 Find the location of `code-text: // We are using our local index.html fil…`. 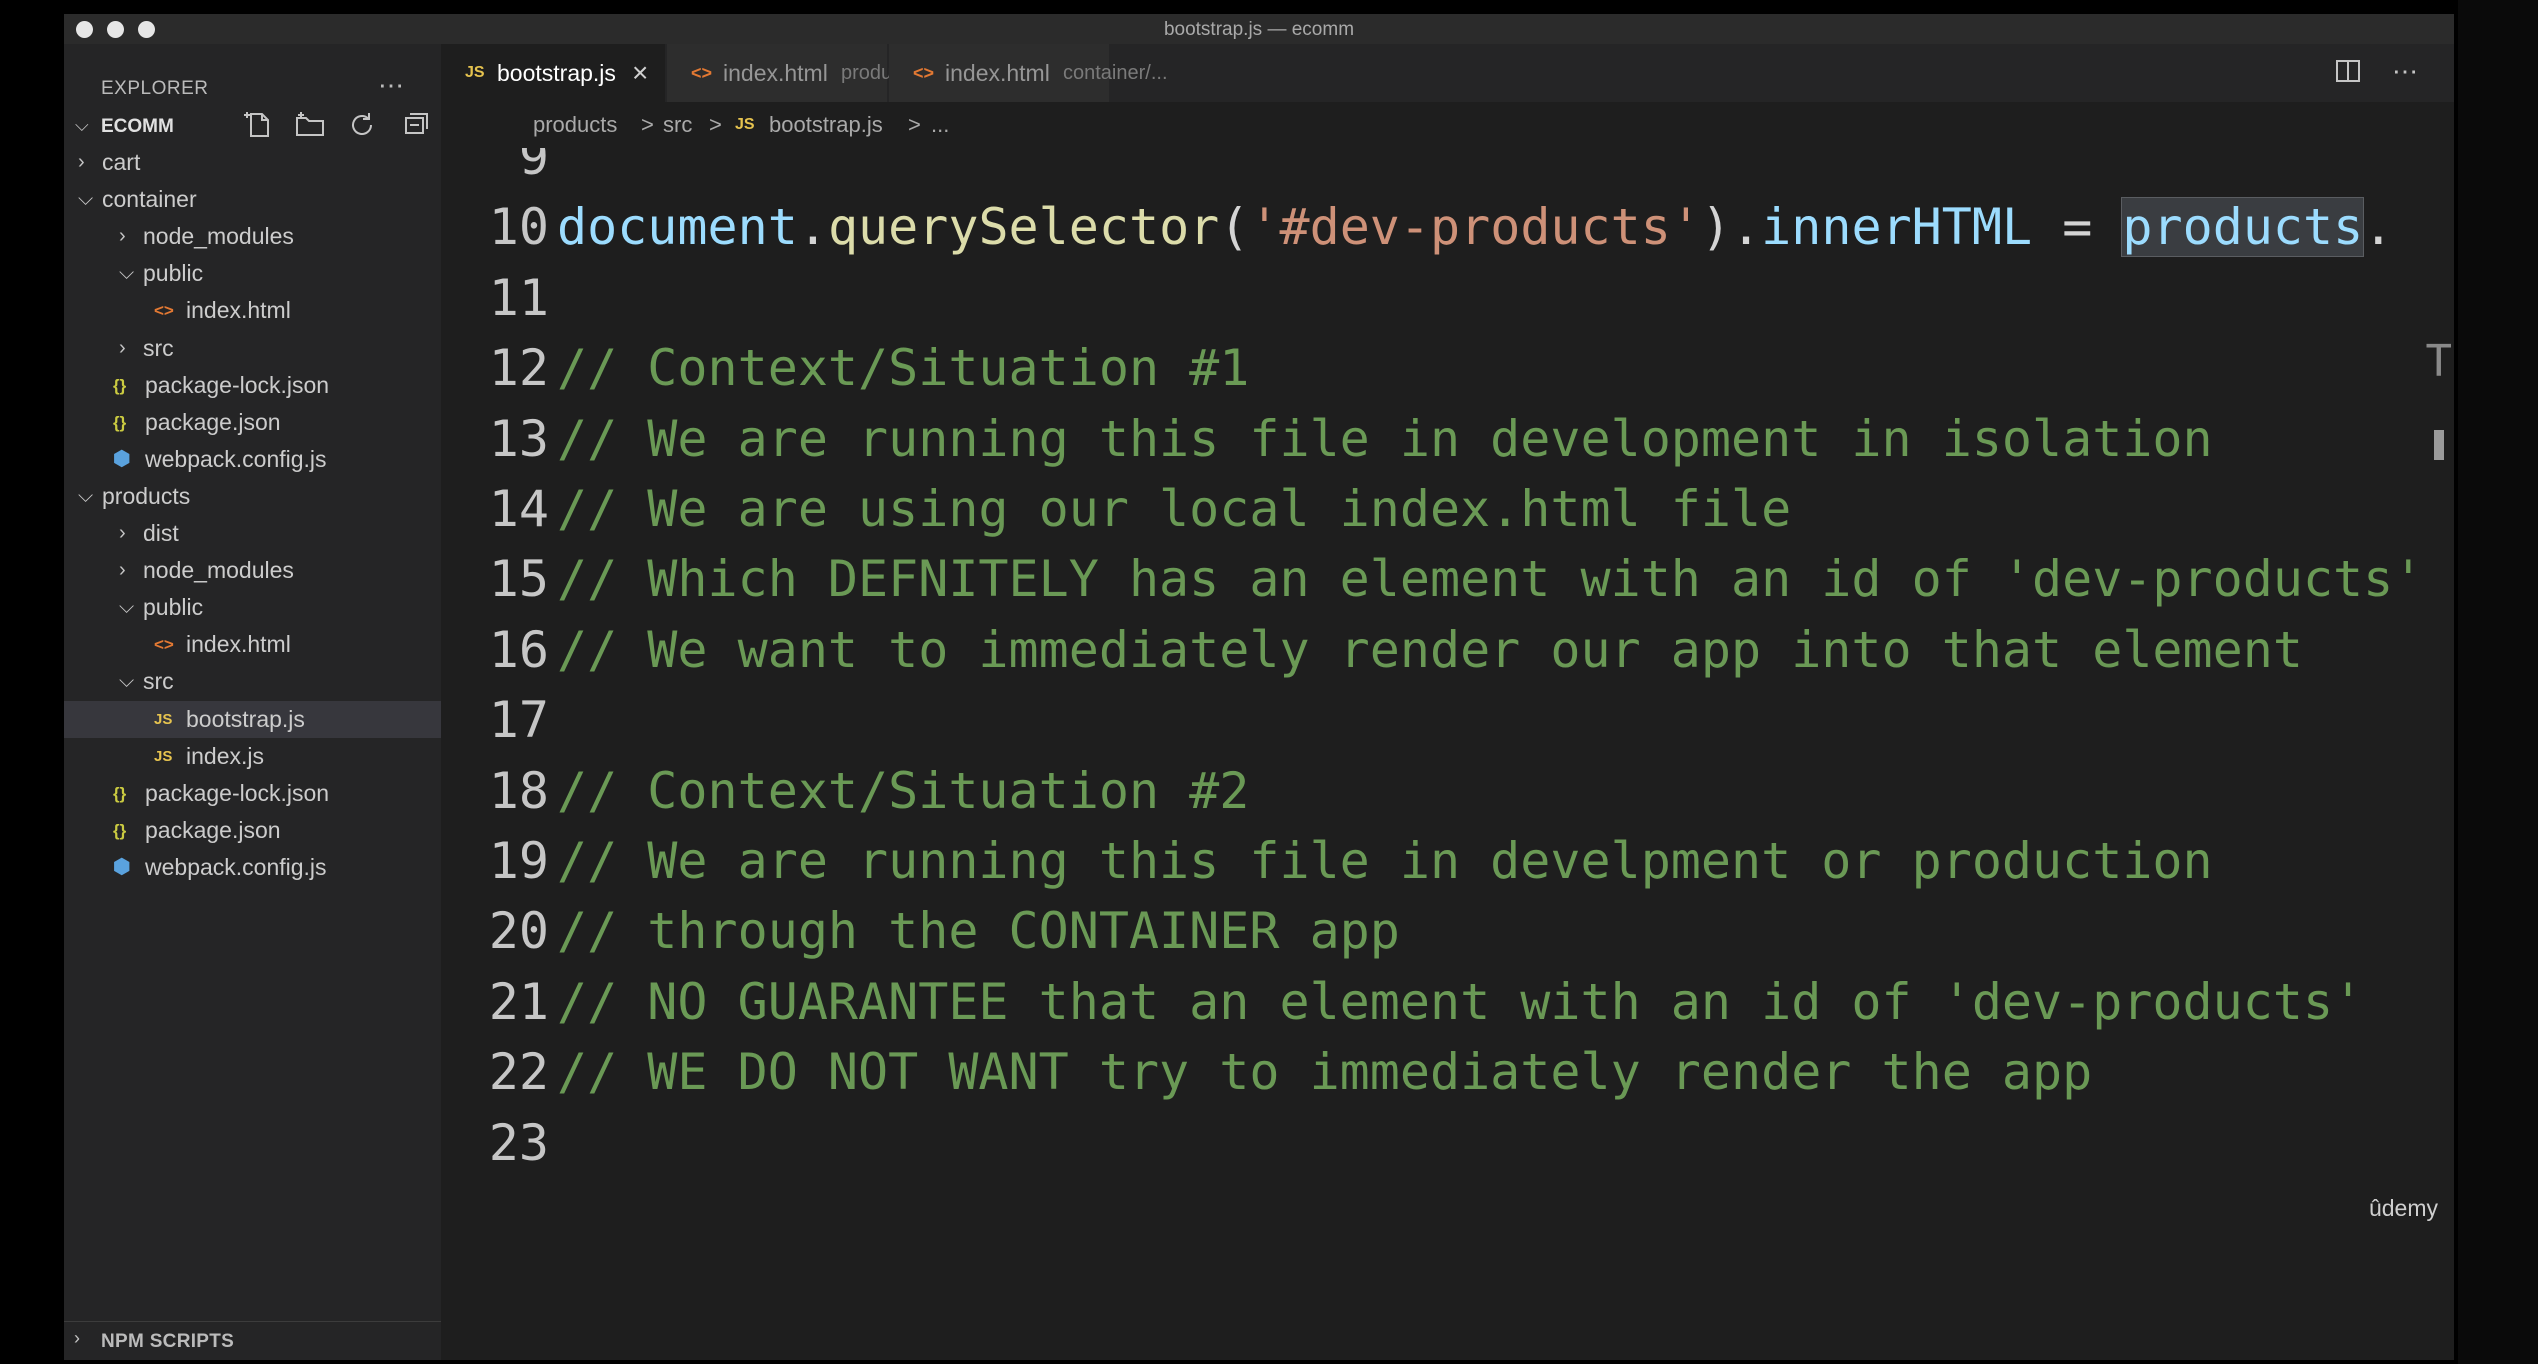

code-text: // We are using our local index.html fil… is located at coordinates (1174, 509).